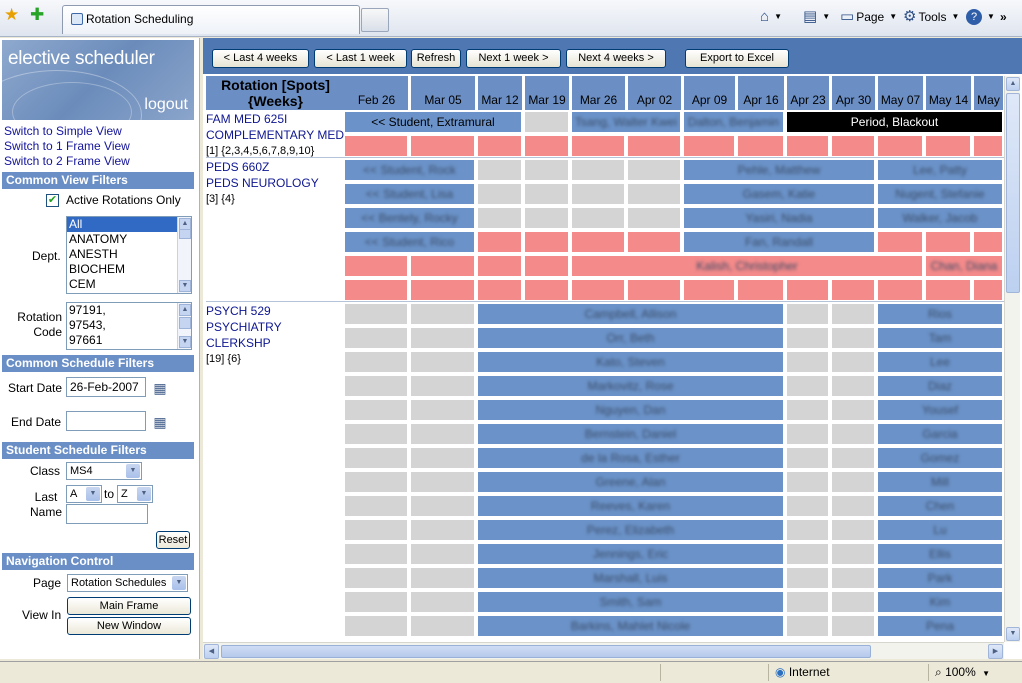 The width and height of the screenshot is (1022, 683). Describe the element at coordinates (630, 314) in the screenshot. I see `schedule-cell: Campbell, Allison` at that location.